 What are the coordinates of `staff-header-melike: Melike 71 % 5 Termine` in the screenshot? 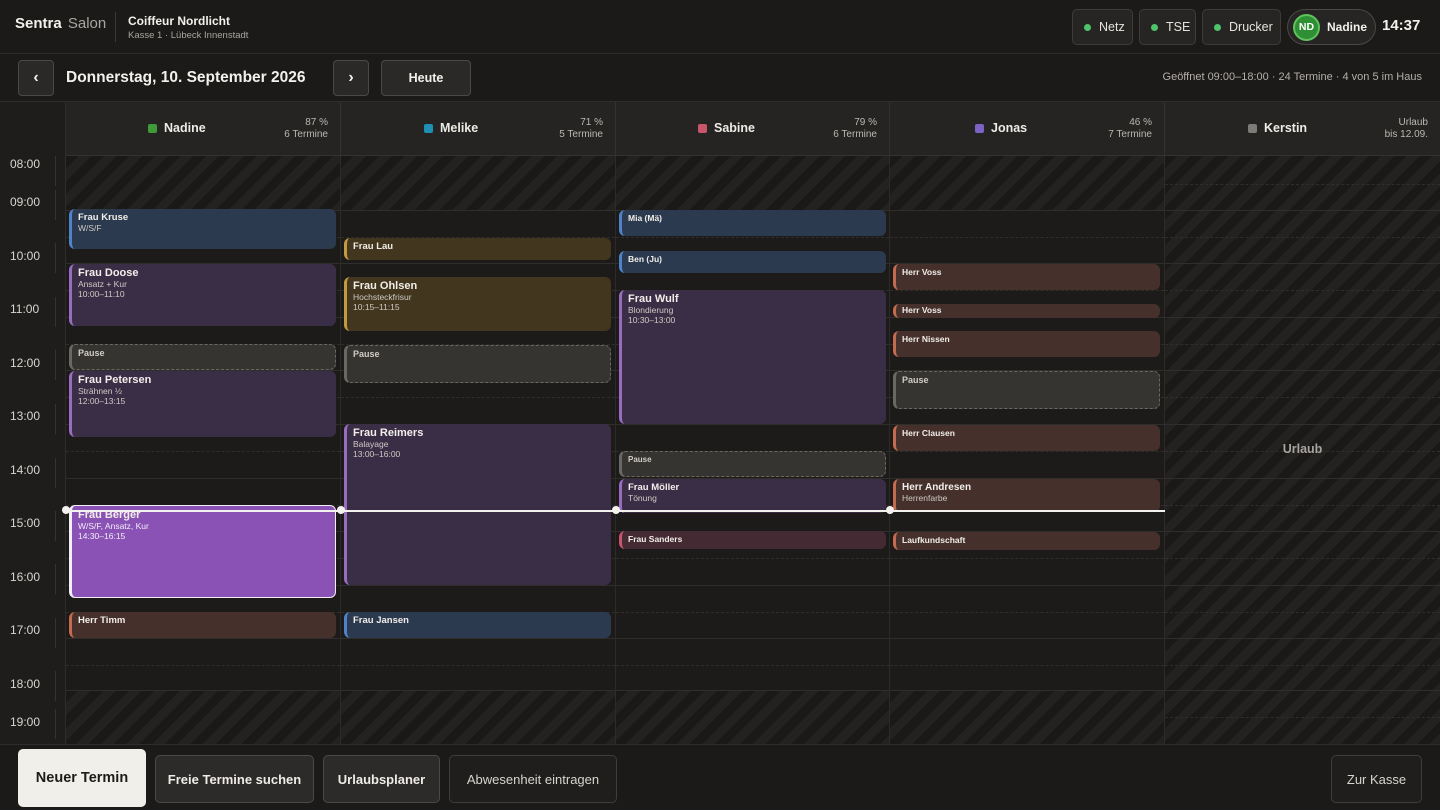 It's located at (478, 129).